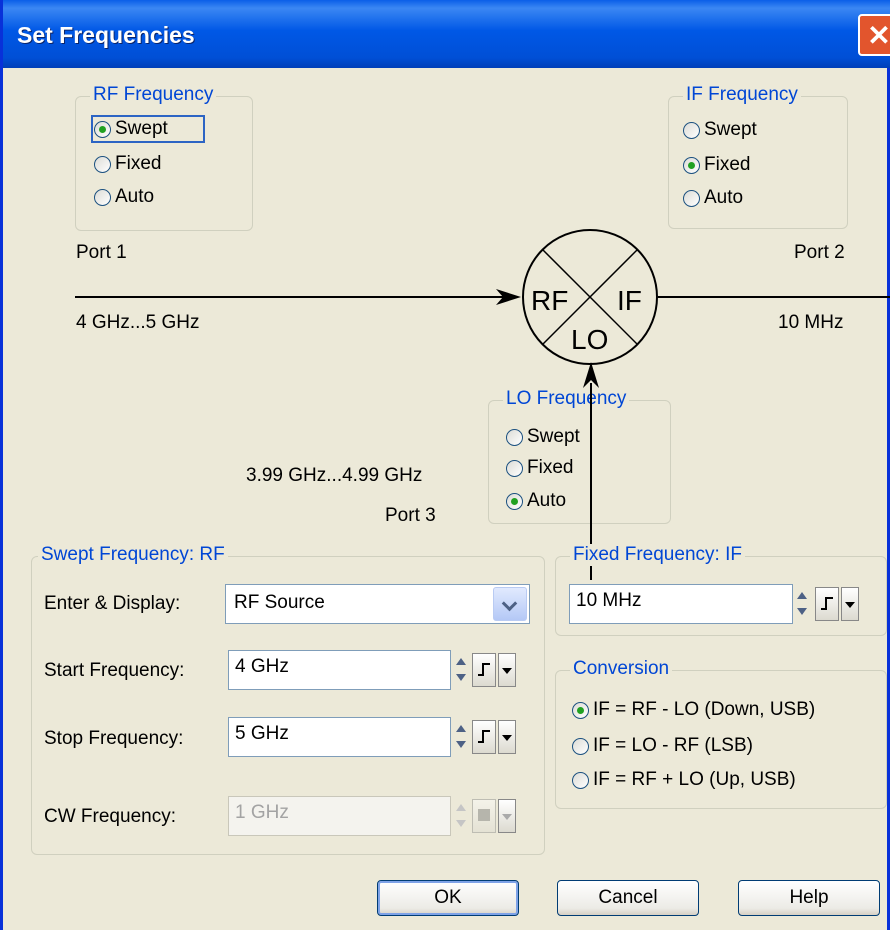 The height and width of the screenshot is (930, 890). Describe the element at coordinates (539, 468) in the screenshot. I see `lo-fixed-radio: Fixed` at that location.